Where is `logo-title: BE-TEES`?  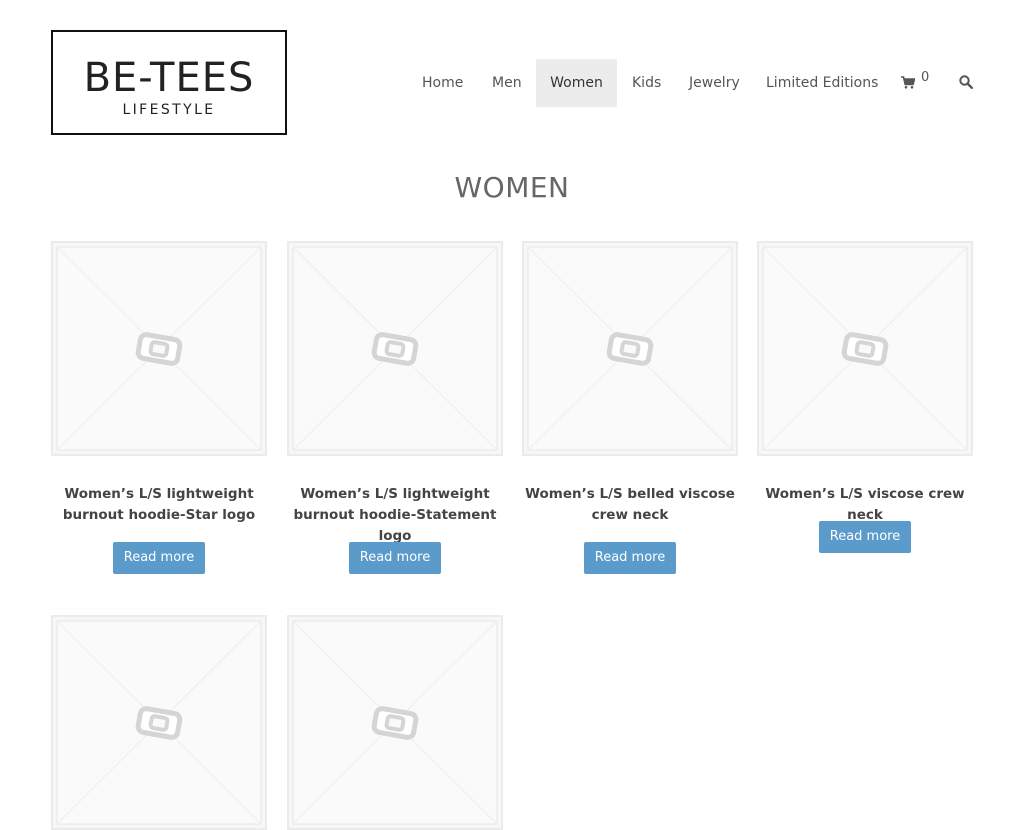 logo-title: BE-TEES is located at coordinates (169, 78).